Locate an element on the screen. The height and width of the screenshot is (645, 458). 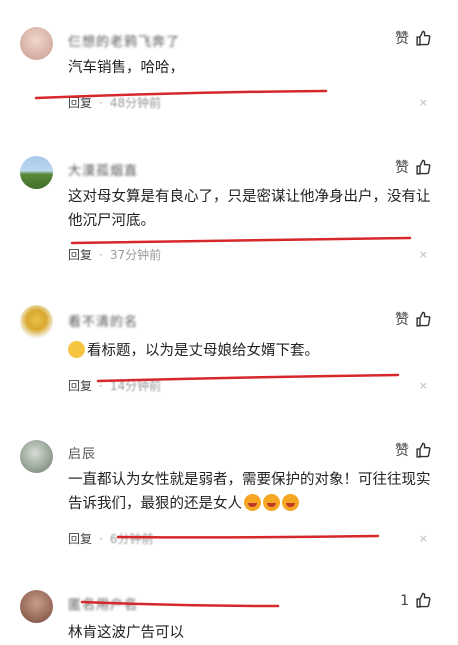
timestamp: 6分钟前 is located at coordinates (131, 539).